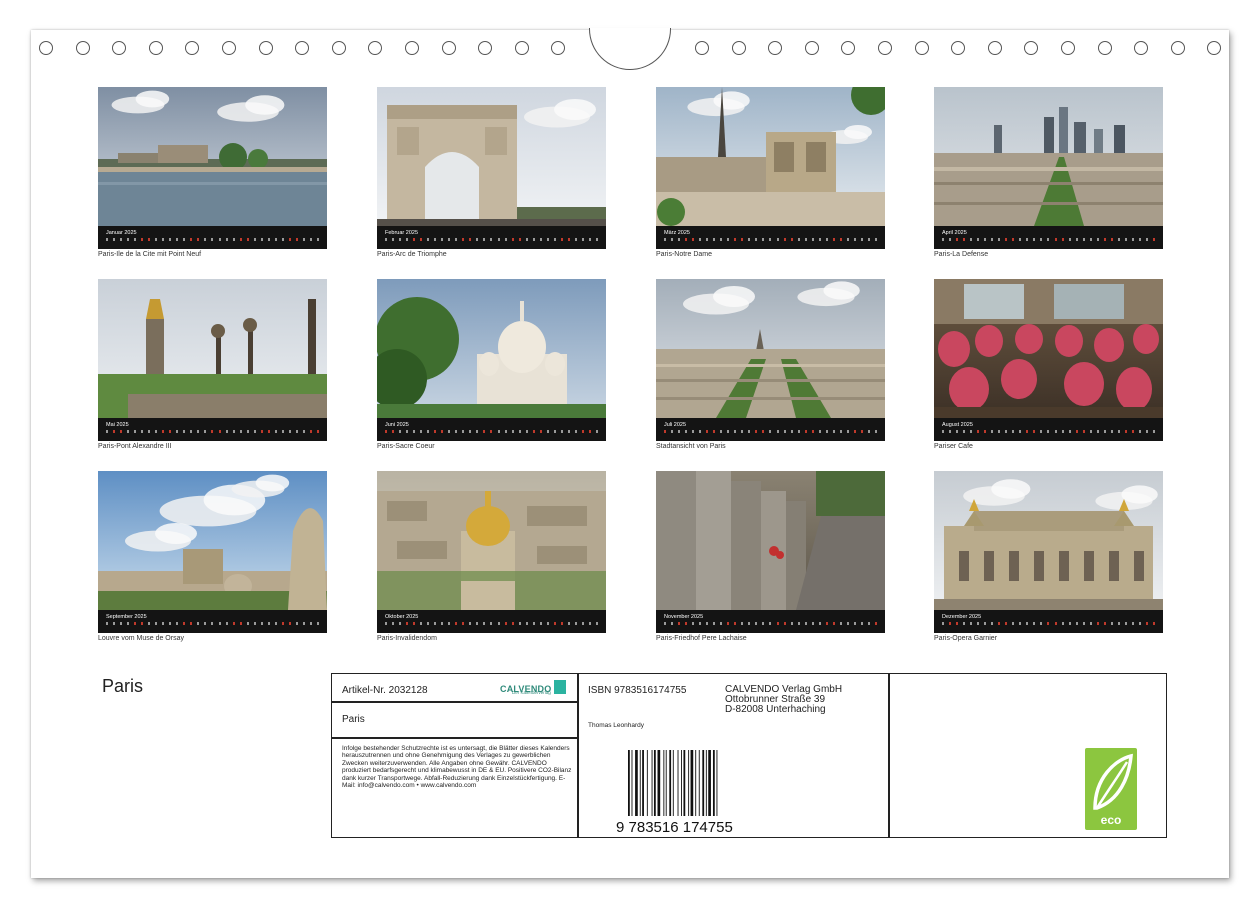  What do you see at coordinates (491, 237) in the screenshot?
I see `month-calendar-strip: Februar 2025` at bounding box center [491, 237].